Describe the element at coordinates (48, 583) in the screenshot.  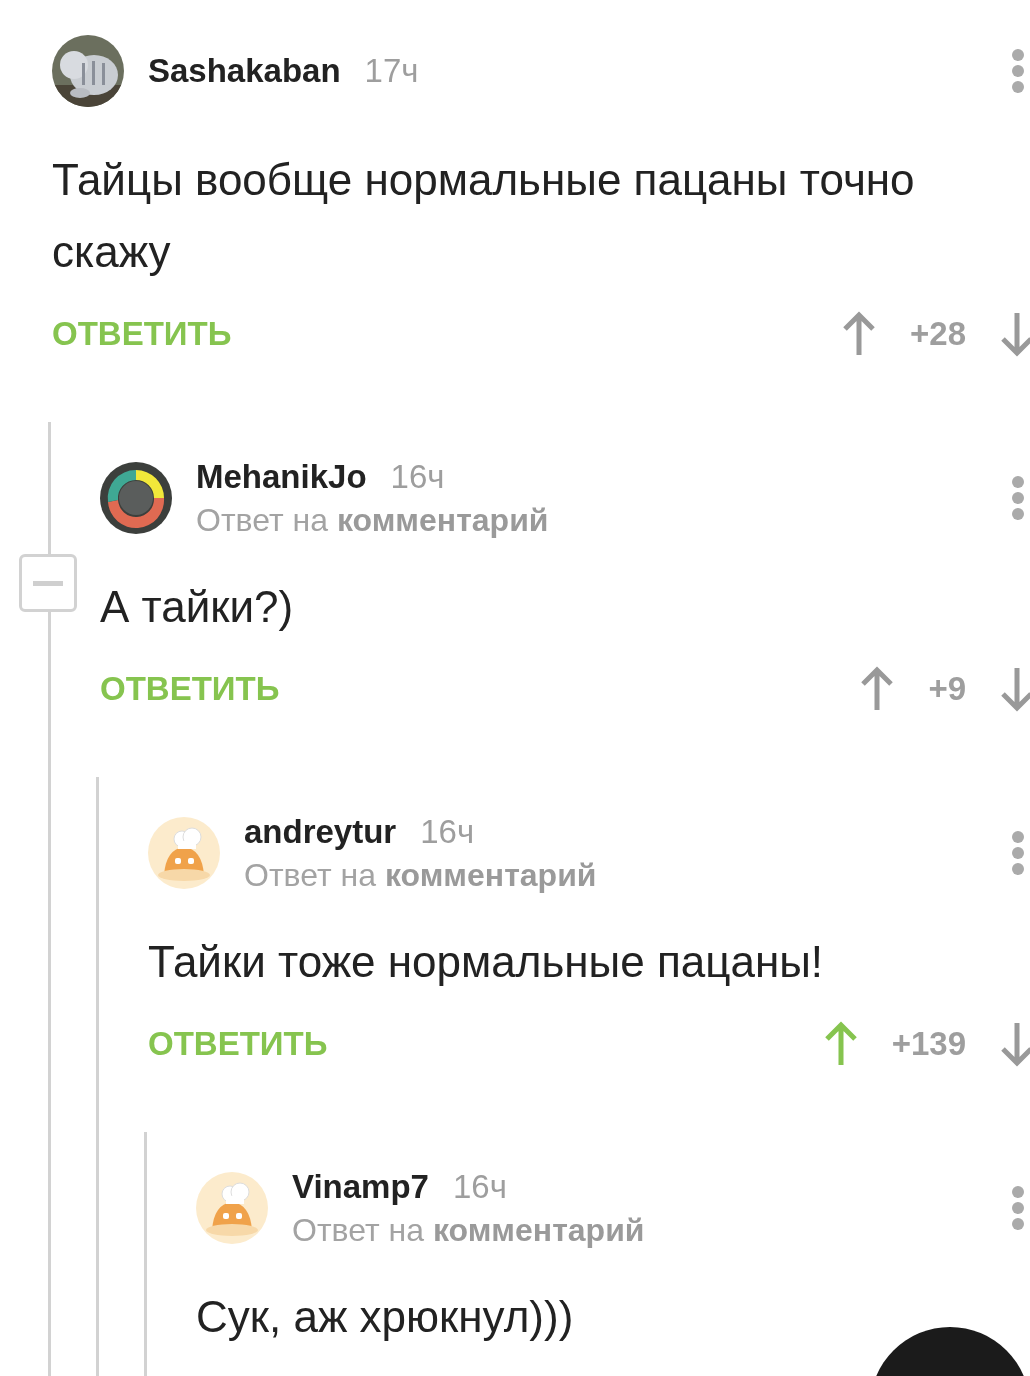
I see `collapse-button` at that location.